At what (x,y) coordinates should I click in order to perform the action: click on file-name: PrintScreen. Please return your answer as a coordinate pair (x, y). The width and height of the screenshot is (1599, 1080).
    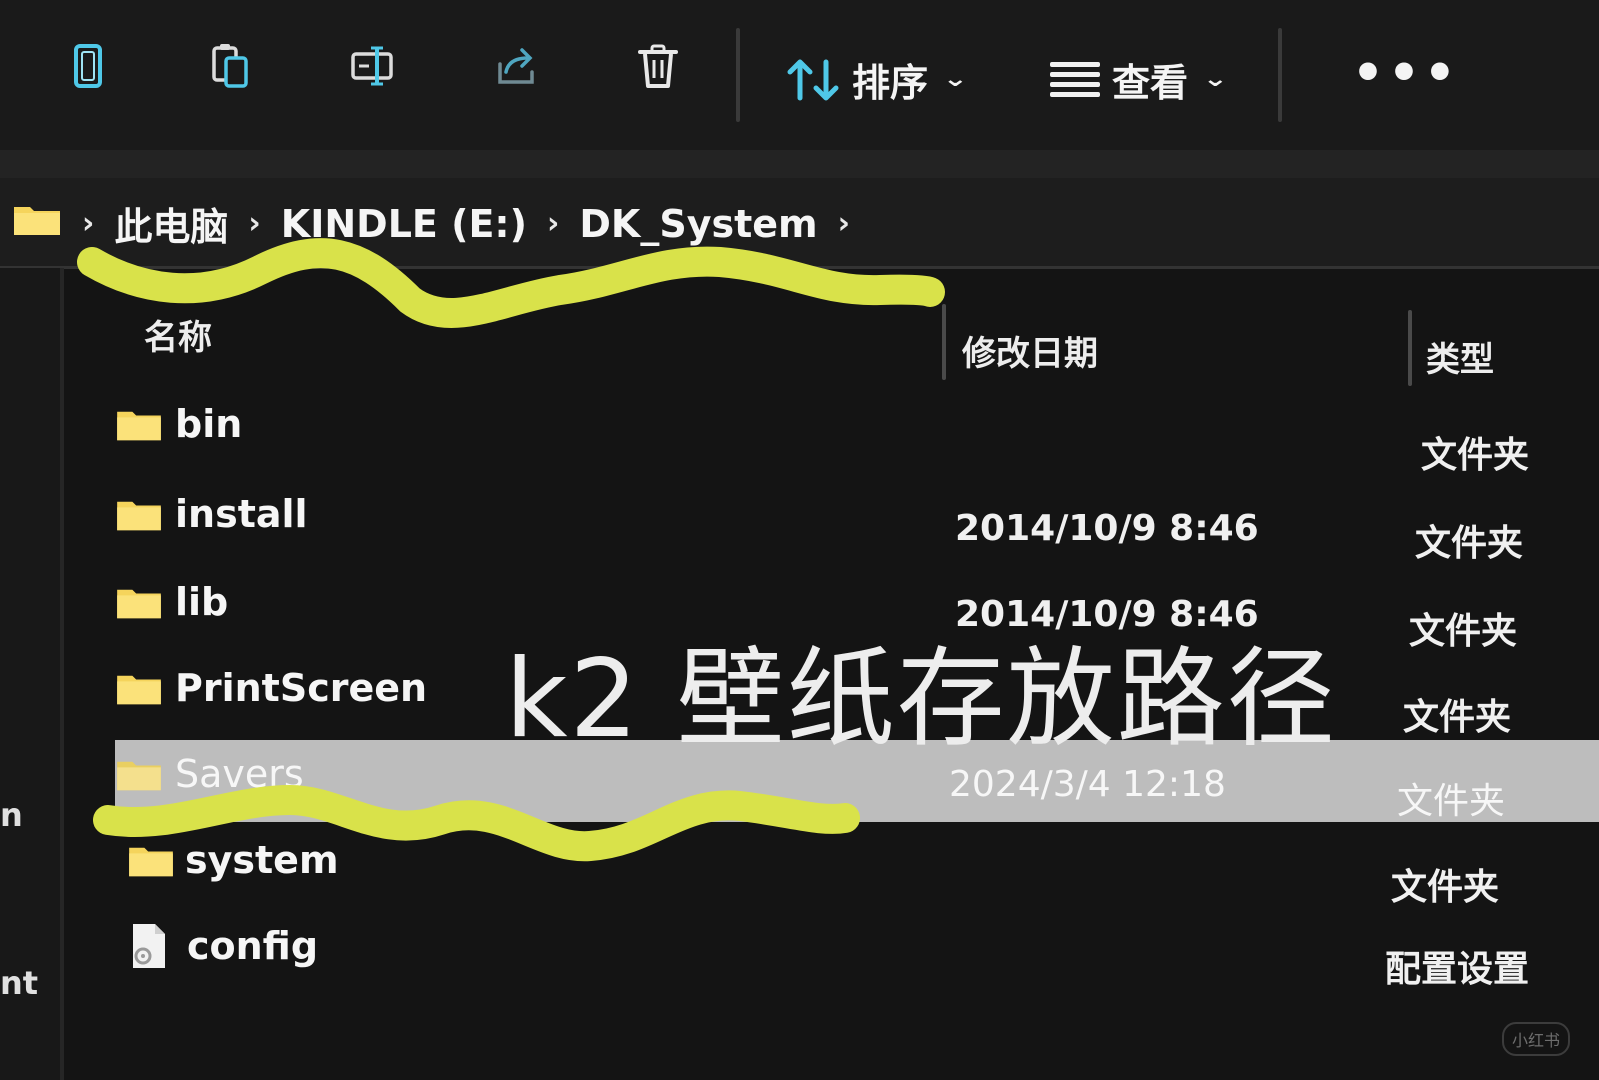
    Looking at the image, I should click on (301, 688).